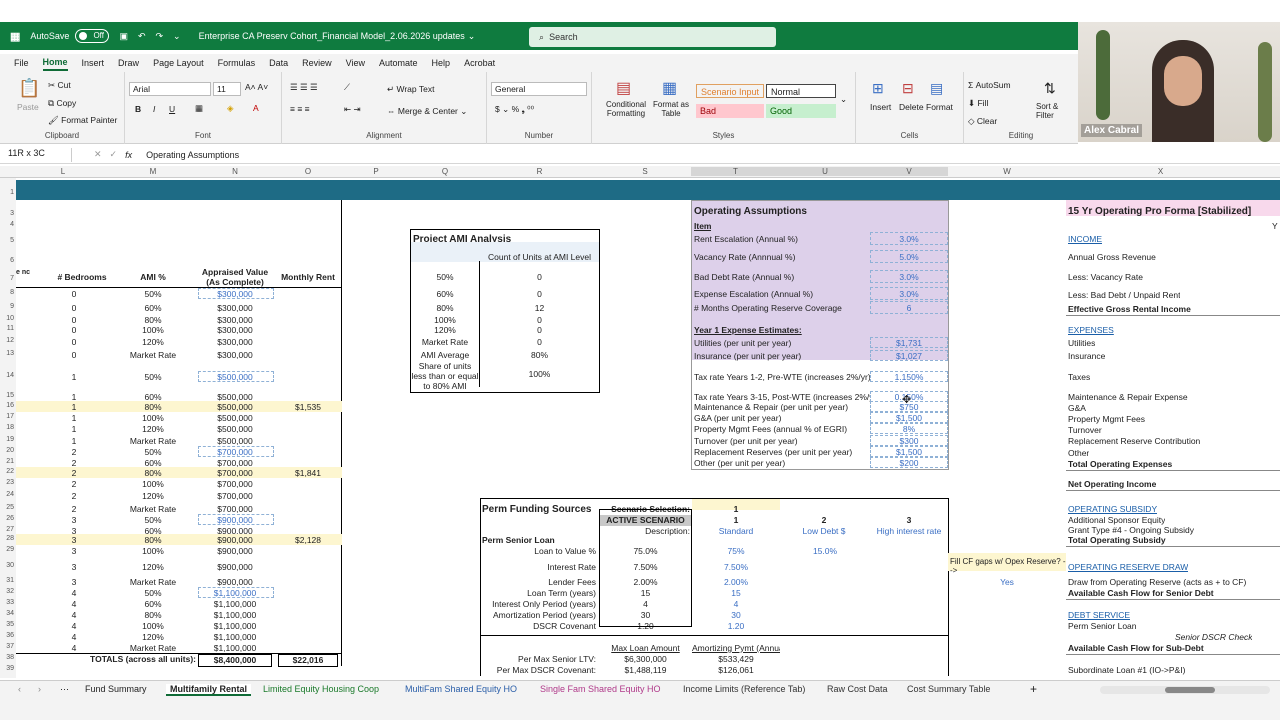  Describe the element at coordinates (730, 111) in the screenshot. I see `style-bad: Bad` at that location.